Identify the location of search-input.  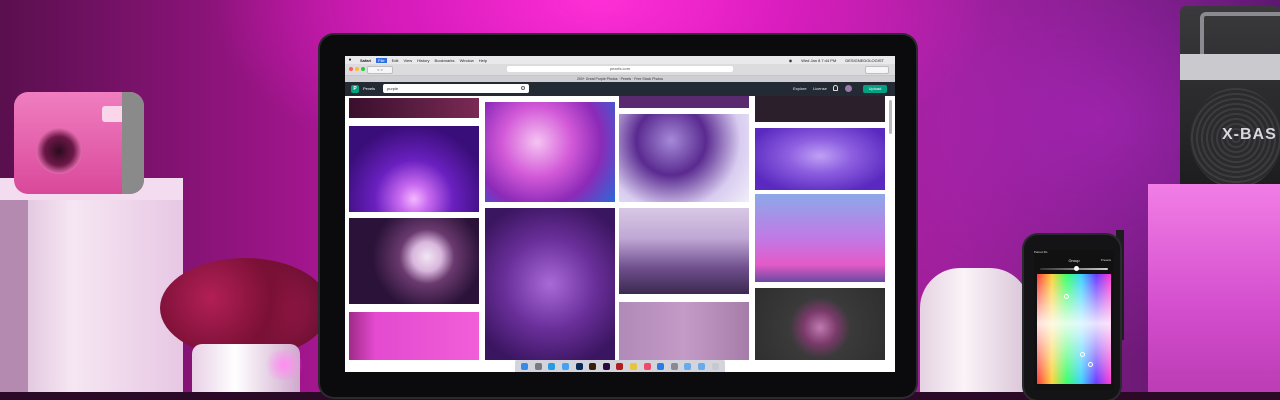
(456, 88).